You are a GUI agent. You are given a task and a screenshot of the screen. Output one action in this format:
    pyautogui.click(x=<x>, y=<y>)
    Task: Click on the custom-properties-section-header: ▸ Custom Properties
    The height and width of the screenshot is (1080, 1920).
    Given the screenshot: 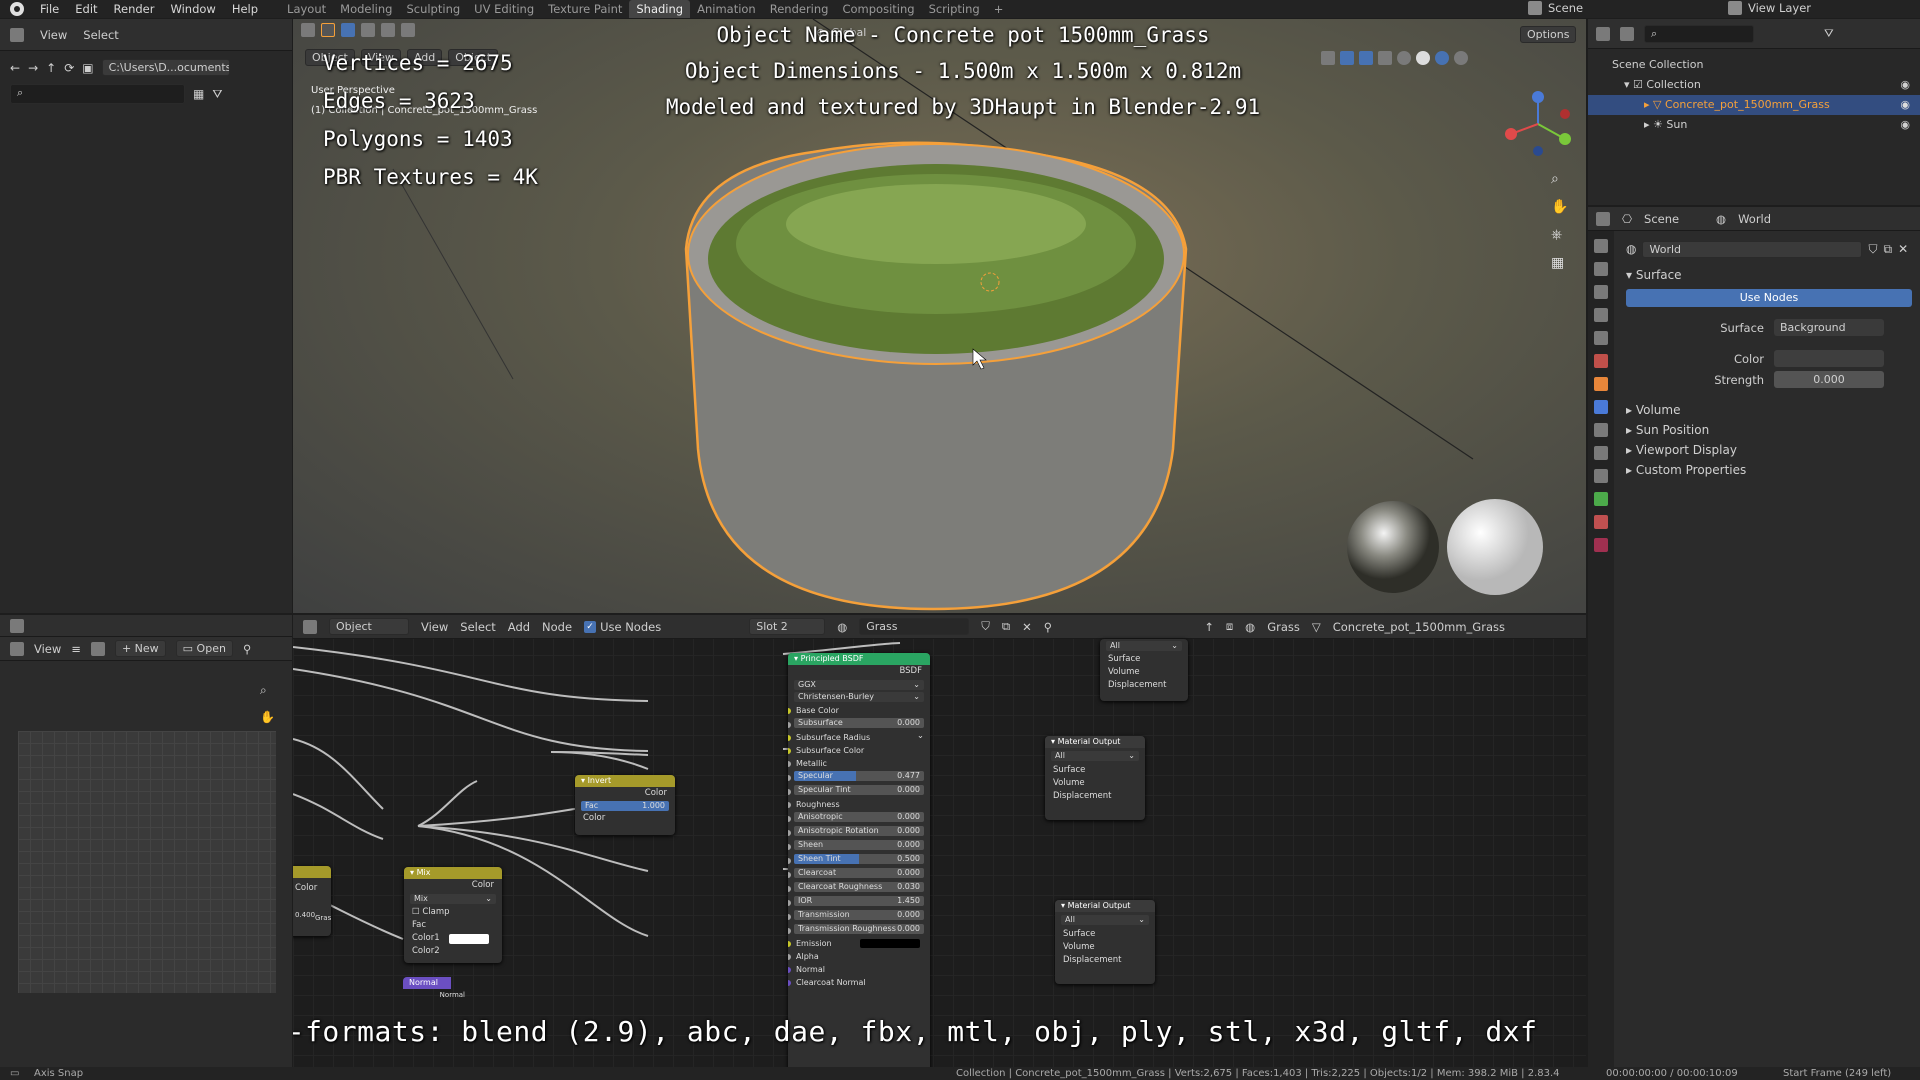 What is the action you would take?
    pyautogui.click(x=1769, y=470)
    